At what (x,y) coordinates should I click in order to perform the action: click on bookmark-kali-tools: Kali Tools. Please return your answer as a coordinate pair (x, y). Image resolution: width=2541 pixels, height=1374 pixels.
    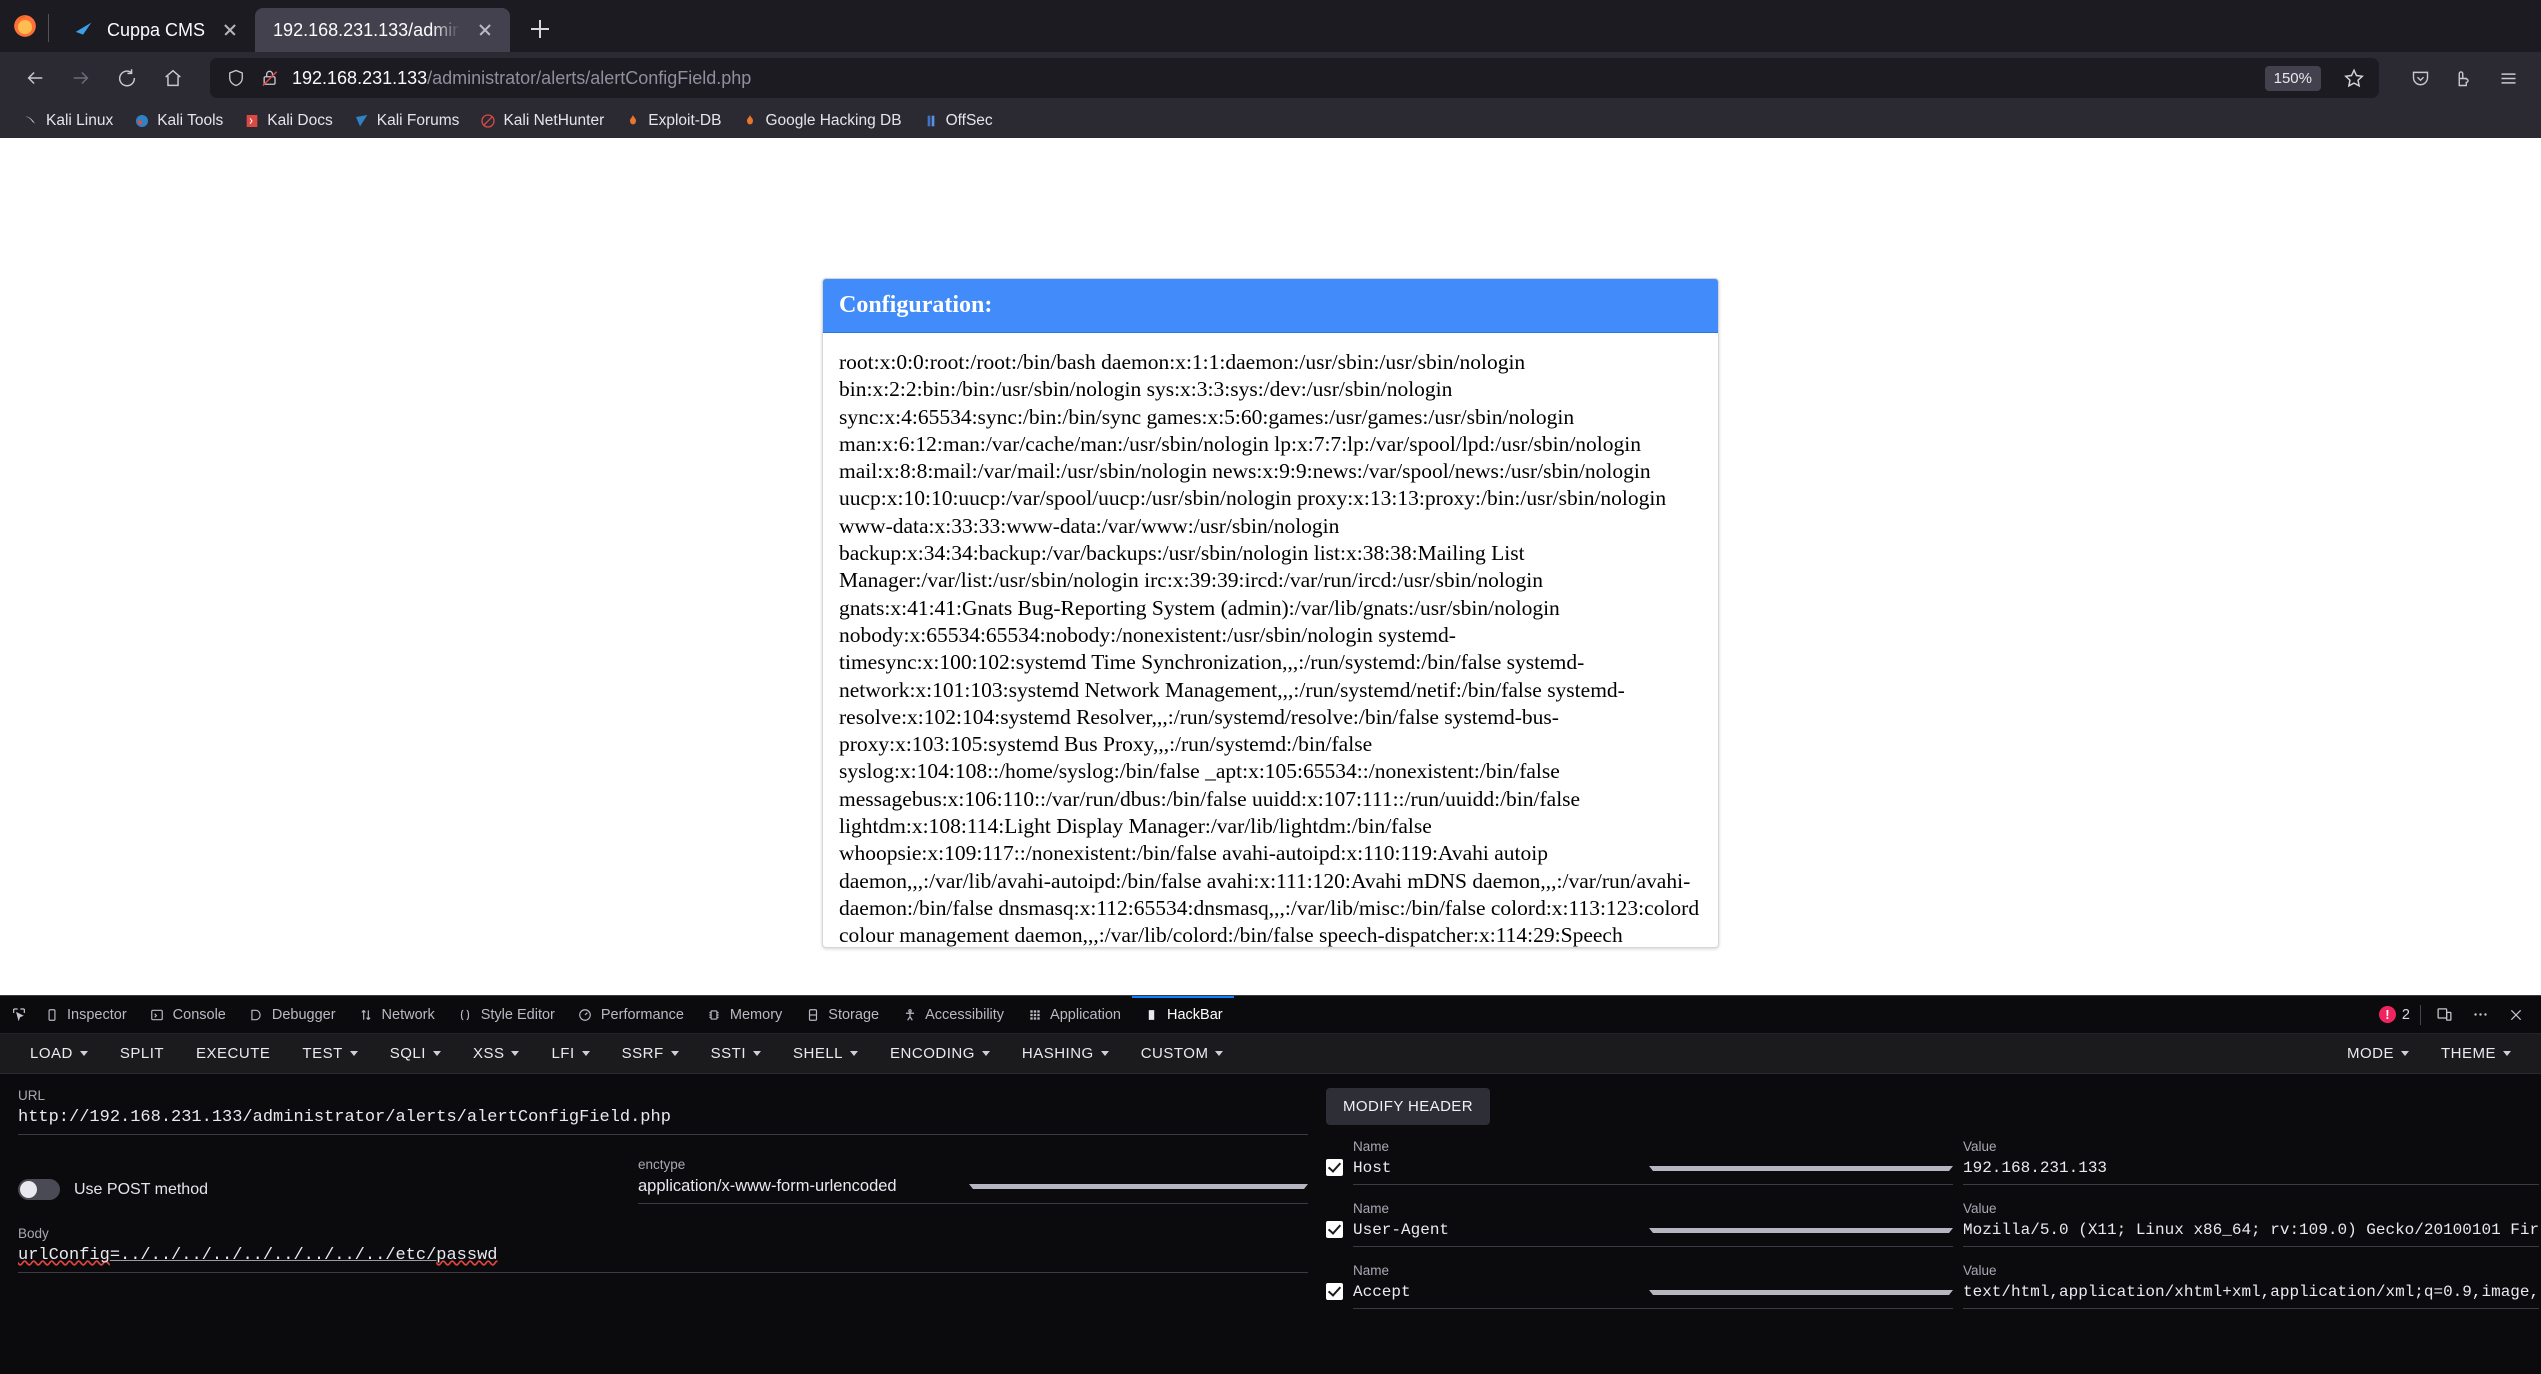
    Looking at the image, I should click on (178, 121).